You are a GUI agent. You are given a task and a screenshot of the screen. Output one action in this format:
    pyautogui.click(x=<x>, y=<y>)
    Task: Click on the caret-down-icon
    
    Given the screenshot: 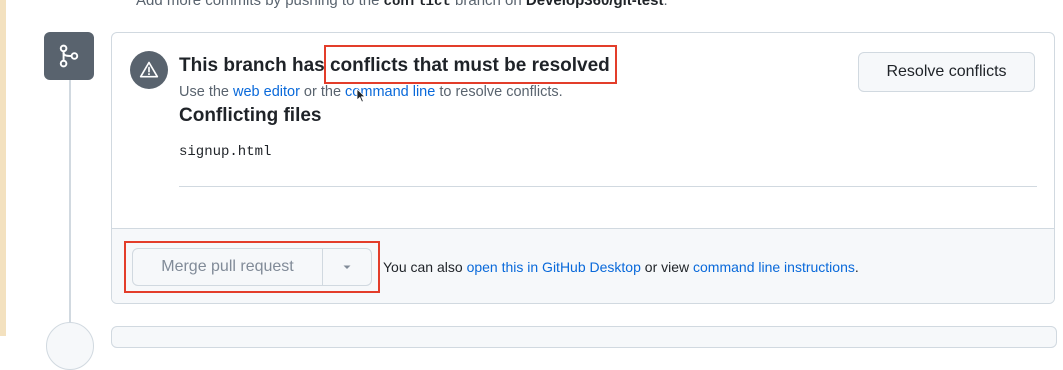 What is the action you would take?
    pyautogui.click(x=347, y=267)
    